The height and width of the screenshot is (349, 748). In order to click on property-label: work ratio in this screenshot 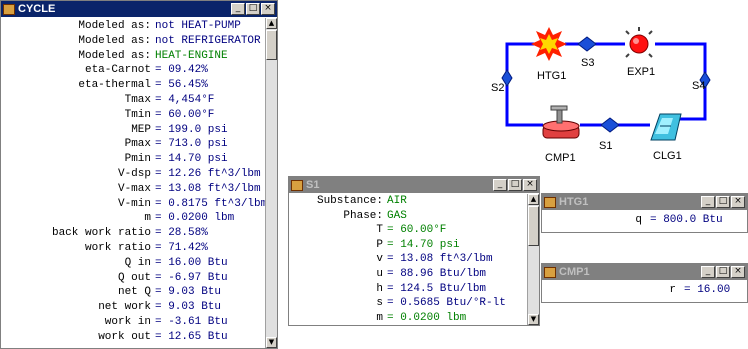, I will do `click(117, 248)`.